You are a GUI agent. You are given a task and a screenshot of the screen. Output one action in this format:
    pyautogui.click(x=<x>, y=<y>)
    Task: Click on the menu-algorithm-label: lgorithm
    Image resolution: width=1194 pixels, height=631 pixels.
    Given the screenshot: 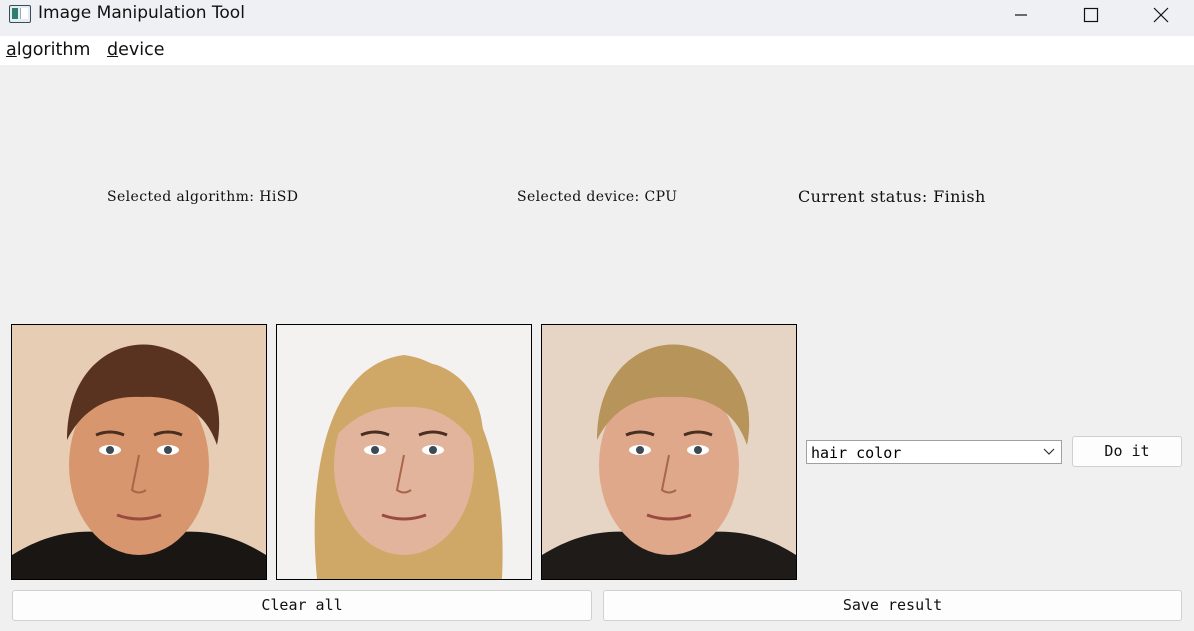 What is the action you would take?
    pyautogui.click(x=53, y=50)
    